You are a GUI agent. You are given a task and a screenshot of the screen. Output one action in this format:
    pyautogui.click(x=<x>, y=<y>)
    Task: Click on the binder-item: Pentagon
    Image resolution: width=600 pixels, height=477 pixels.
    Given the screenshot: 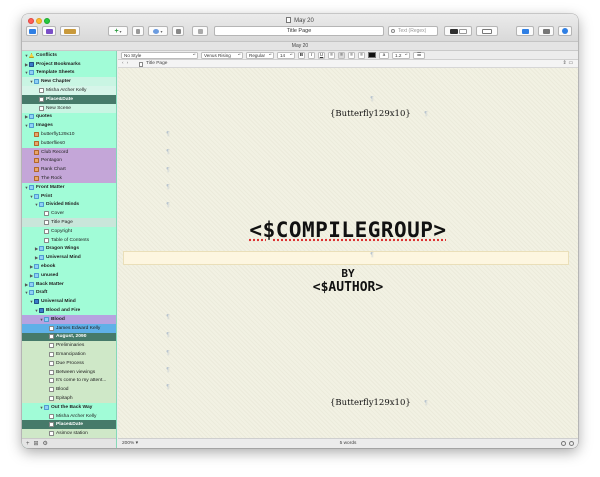 What is the action you would take?
    pyautogui.click(x=69, y=161)
    